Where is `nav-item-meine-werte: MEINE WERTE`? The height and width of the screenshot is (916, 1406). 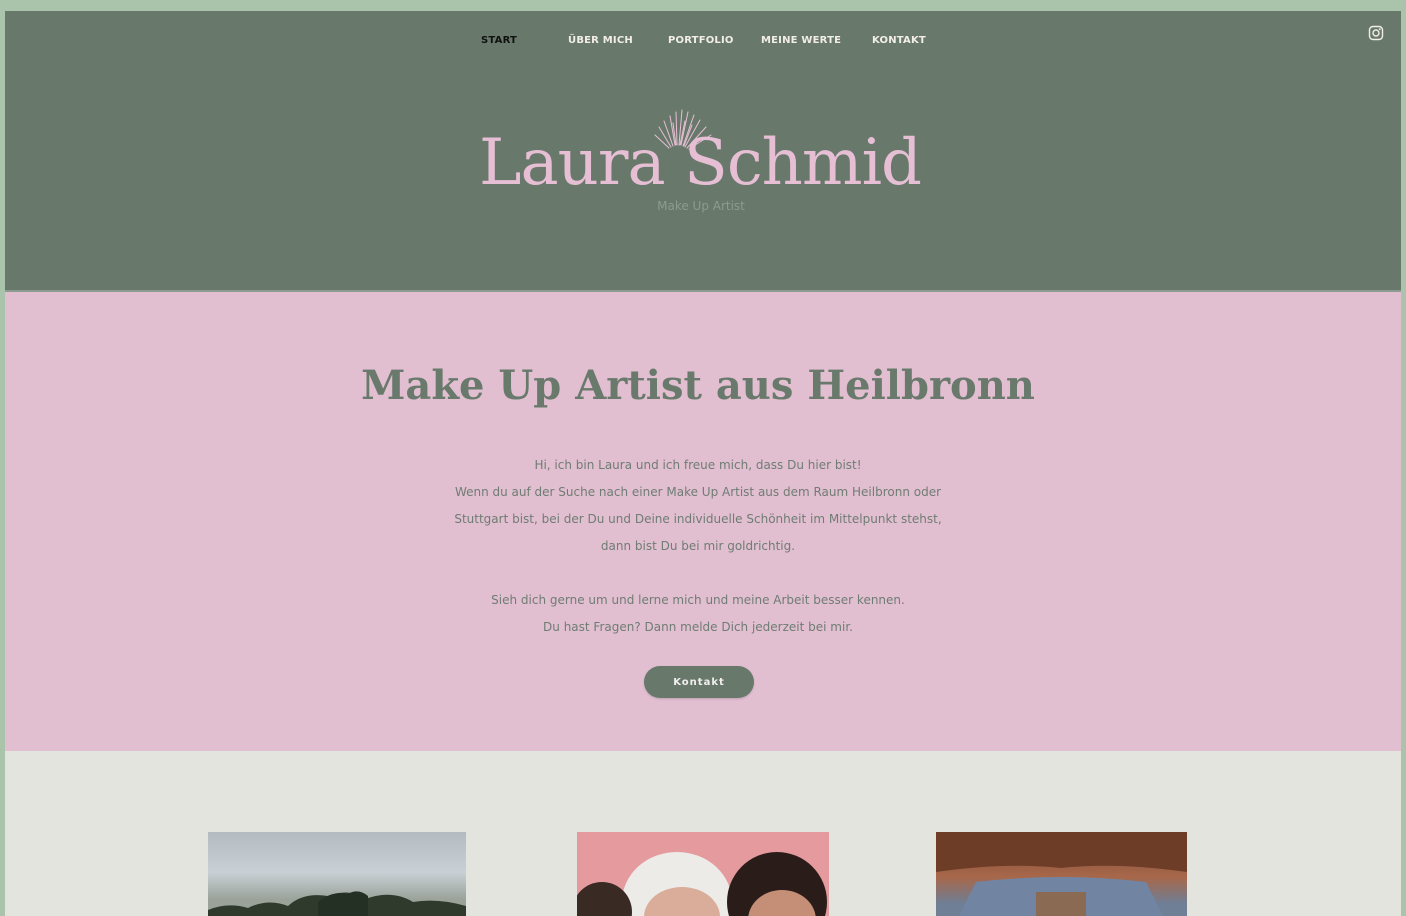 nav-item-meine-werte: MEINE WERTE is located at coordinates (801, 40).